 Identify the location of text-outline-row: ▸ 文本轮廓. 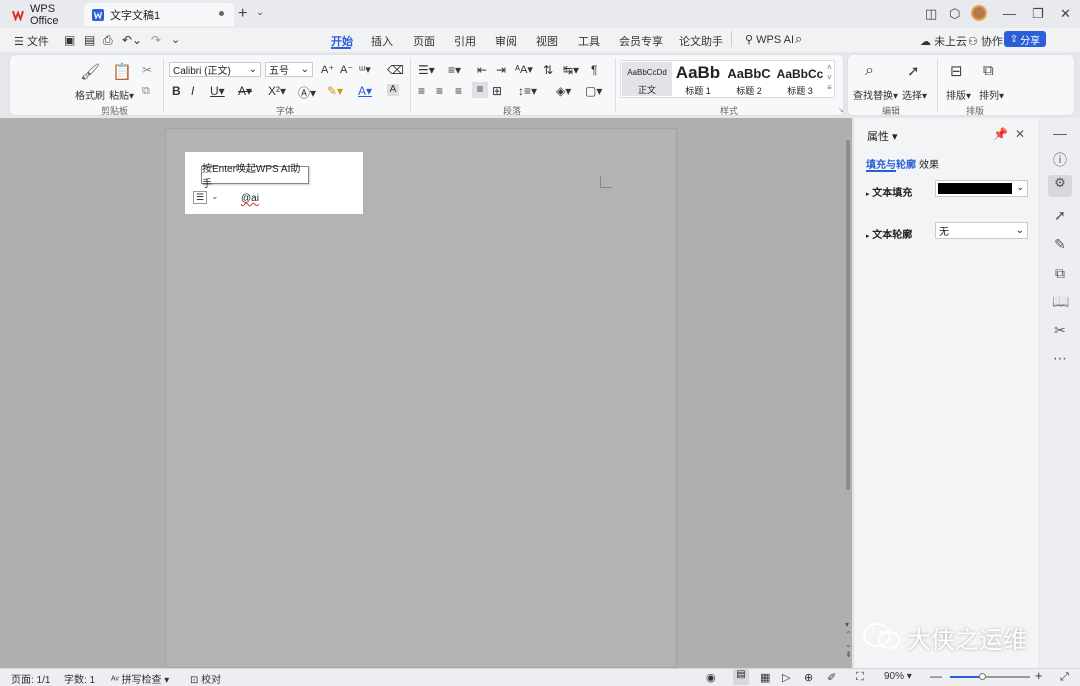
(889, 233).